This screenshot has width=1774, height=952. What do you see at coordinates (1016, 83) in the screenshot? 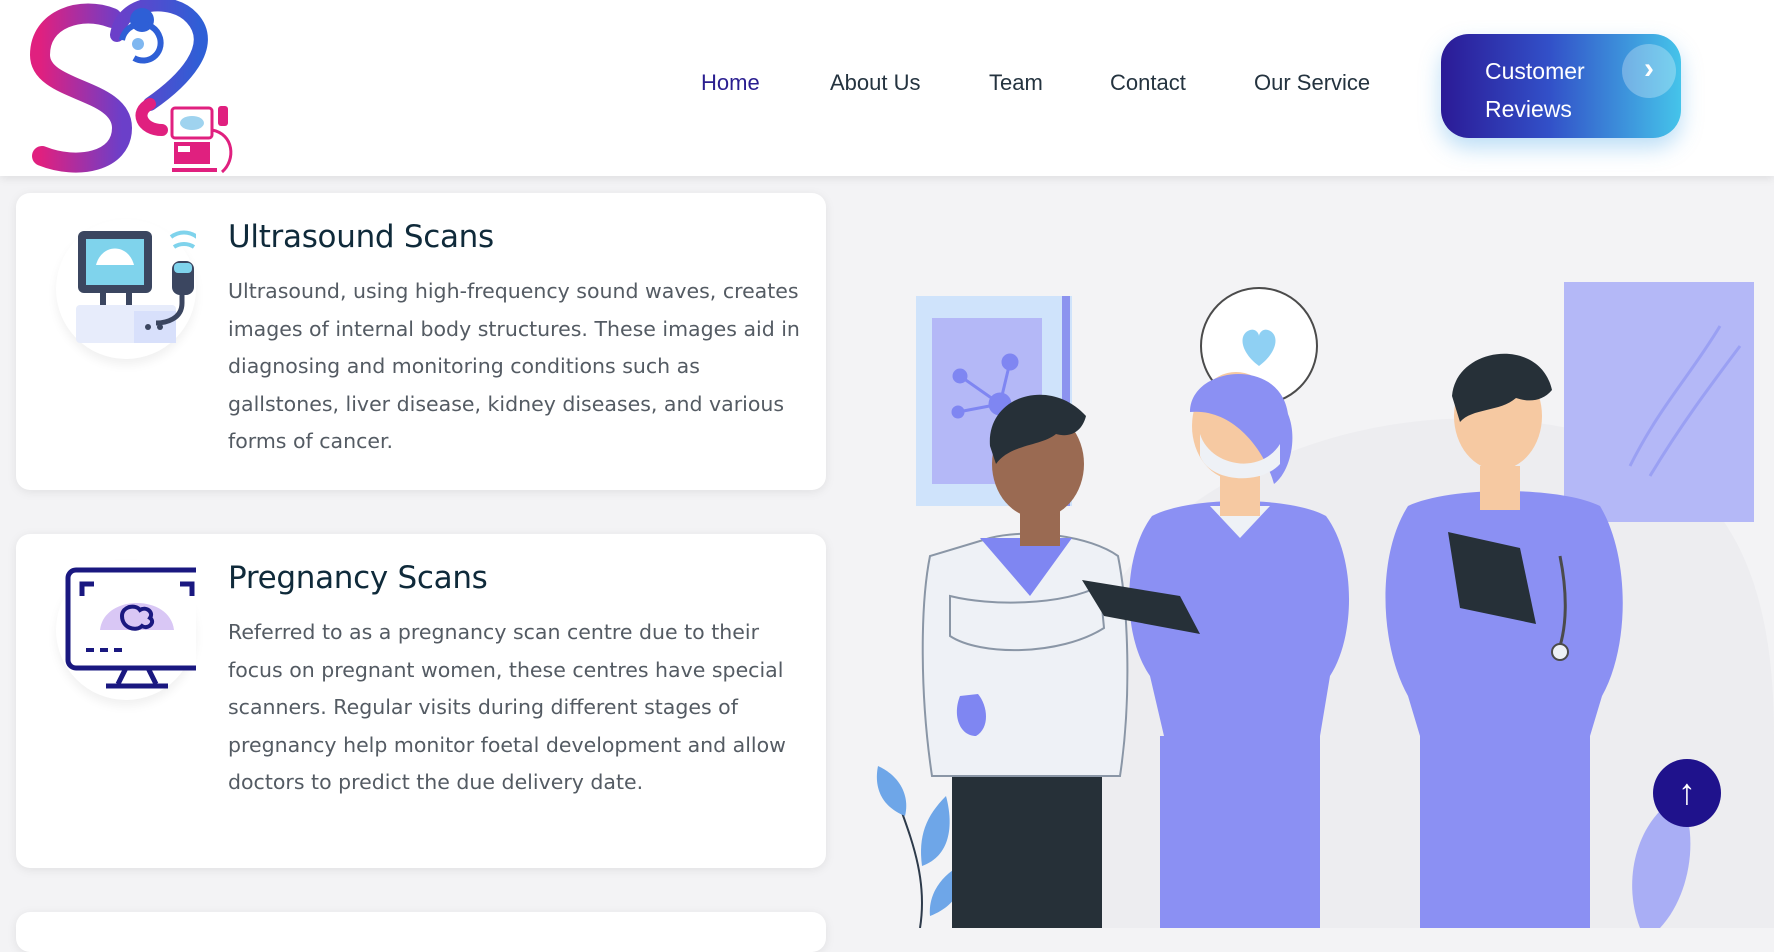
I see `nav-team: Team` at bounding box center [1016, 83].